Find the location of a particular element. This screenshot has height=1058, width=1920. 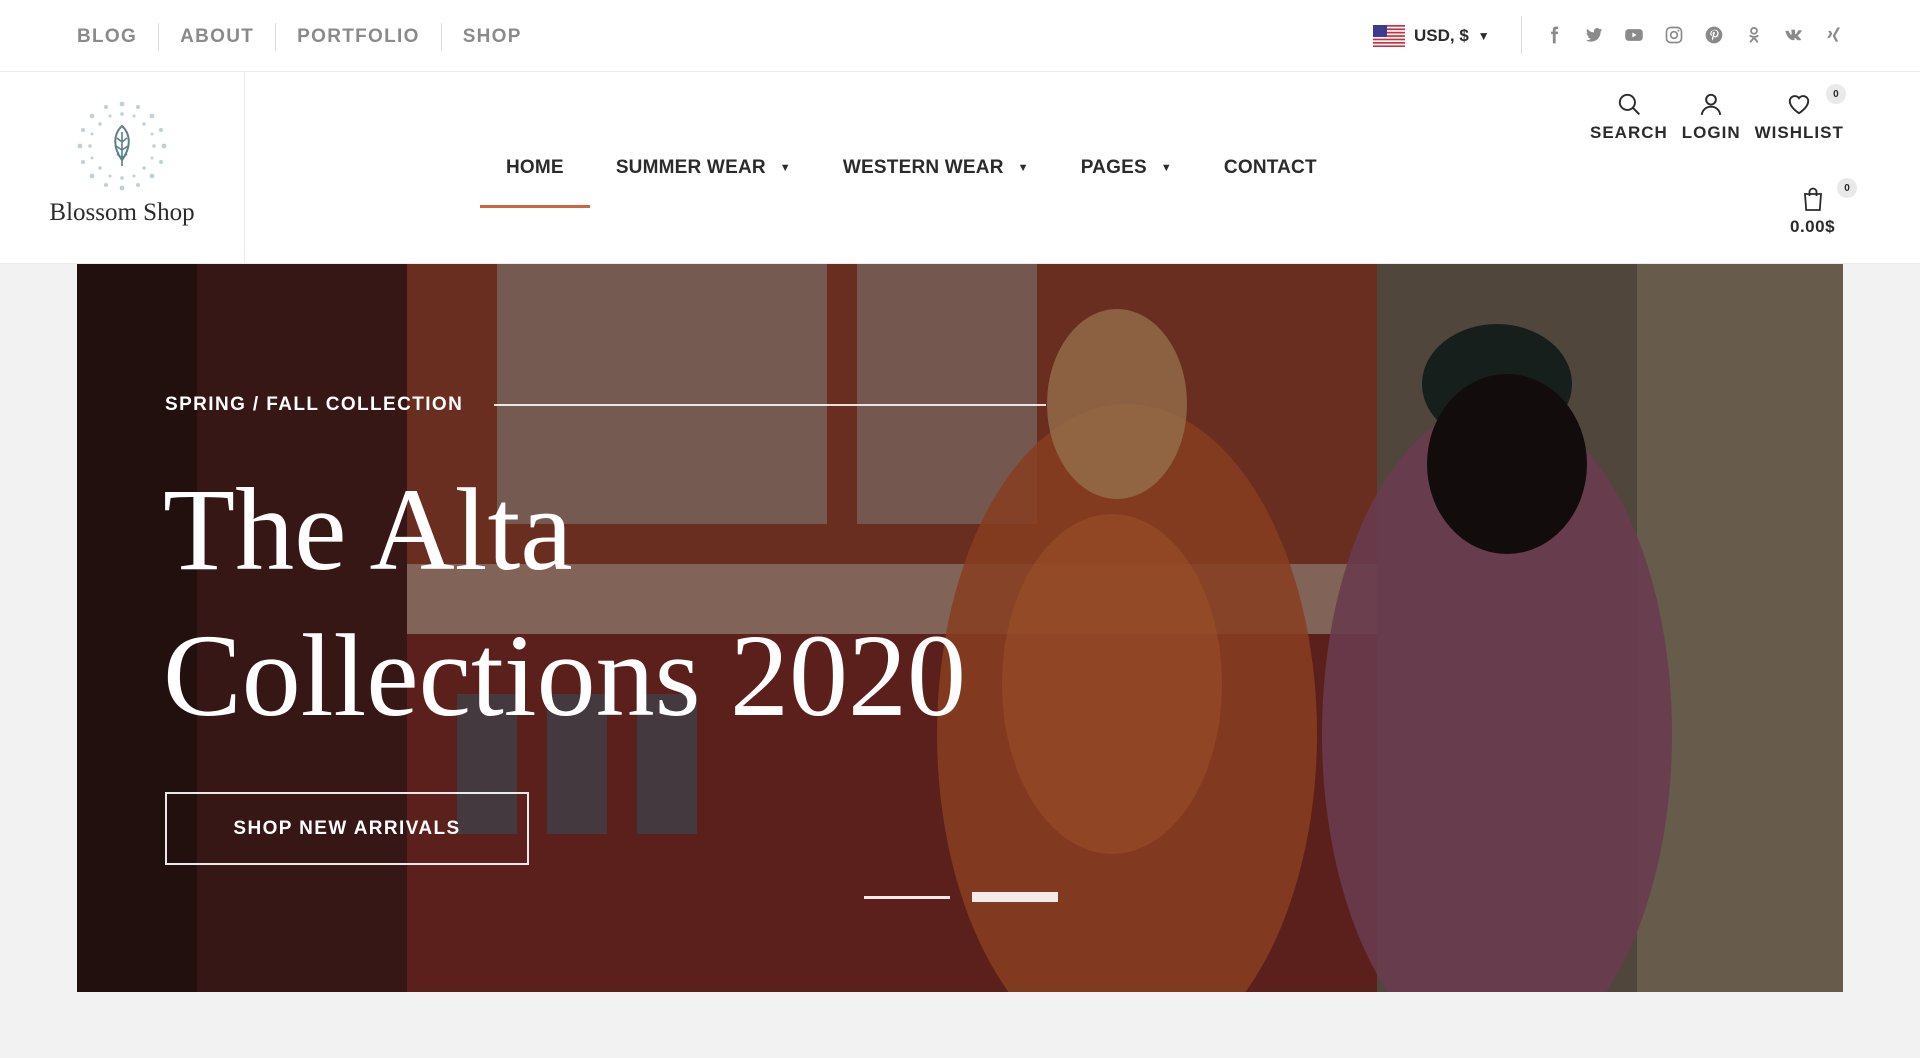

chevron-down-icon: ▼ is located at coordinates (1483, 36).